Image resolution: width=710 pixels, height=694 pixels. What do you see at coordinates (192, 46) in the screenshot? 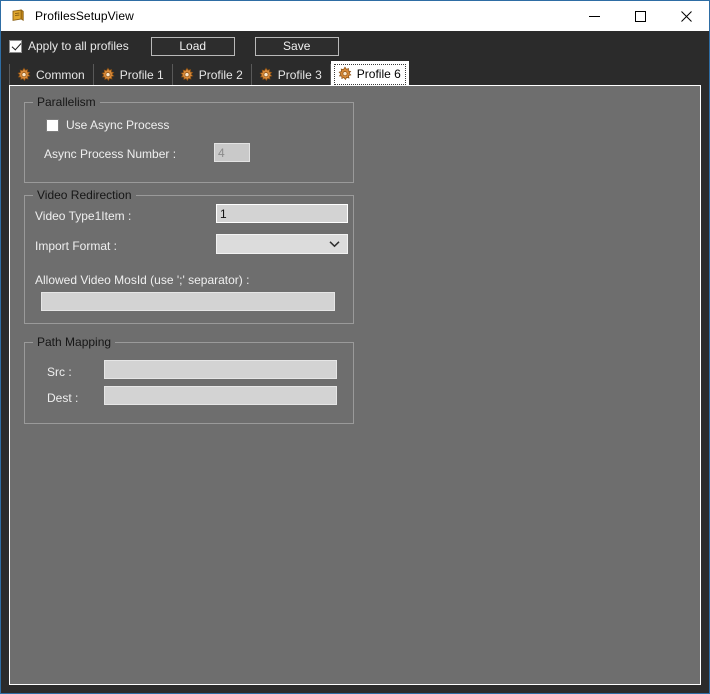
I see `load-button: Load` at bounding box center [192, 46].